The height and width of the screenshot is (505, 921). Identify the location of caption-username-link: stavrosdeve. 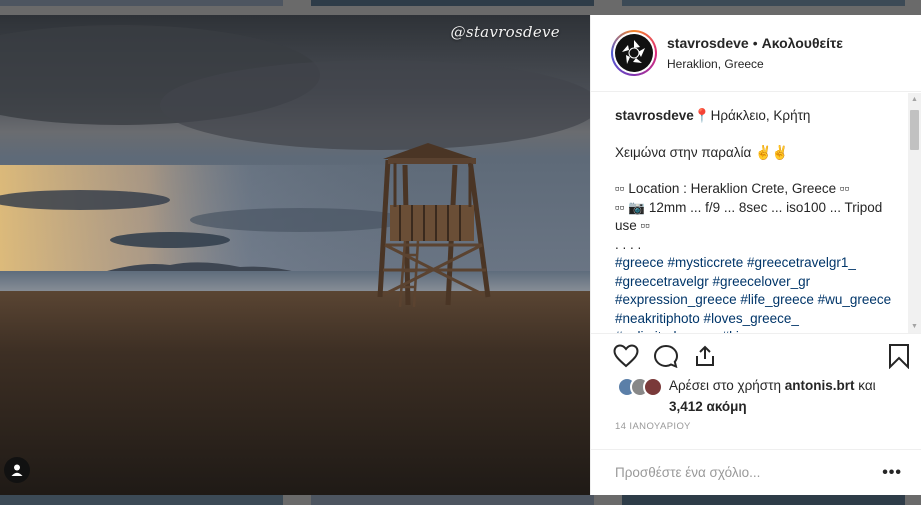
(654, 115).